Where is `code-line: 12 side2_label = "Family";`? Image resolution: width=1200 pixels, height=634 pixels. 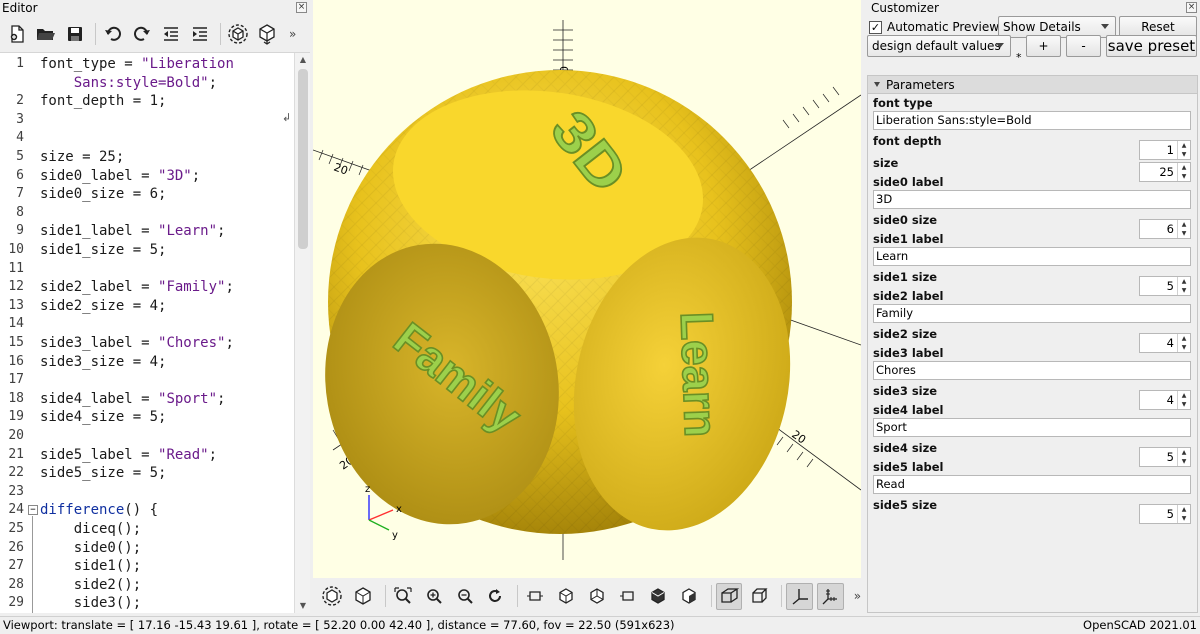
code-line: 12 side2_label = "Family"; is located at coordinates (147, 287).